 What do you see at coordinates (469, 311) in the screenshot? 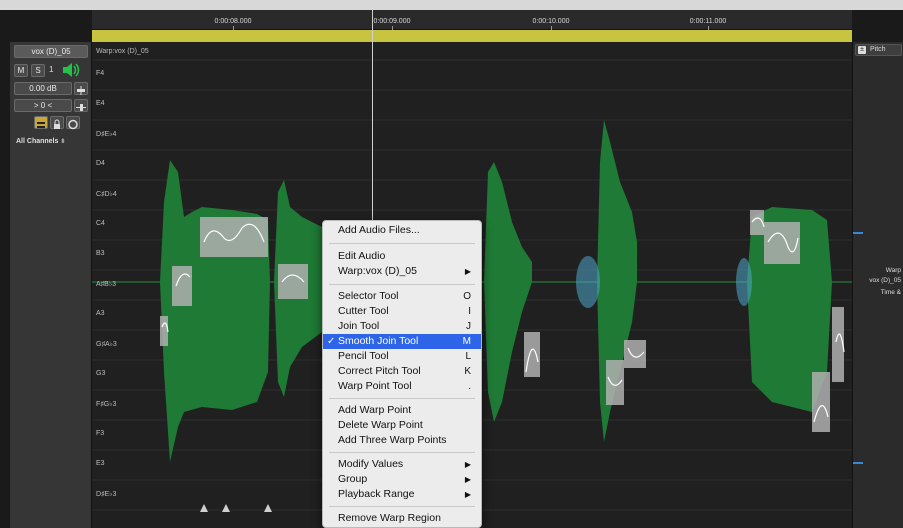
I see `menu-shortcut: I` at bounding box center [469, 311].